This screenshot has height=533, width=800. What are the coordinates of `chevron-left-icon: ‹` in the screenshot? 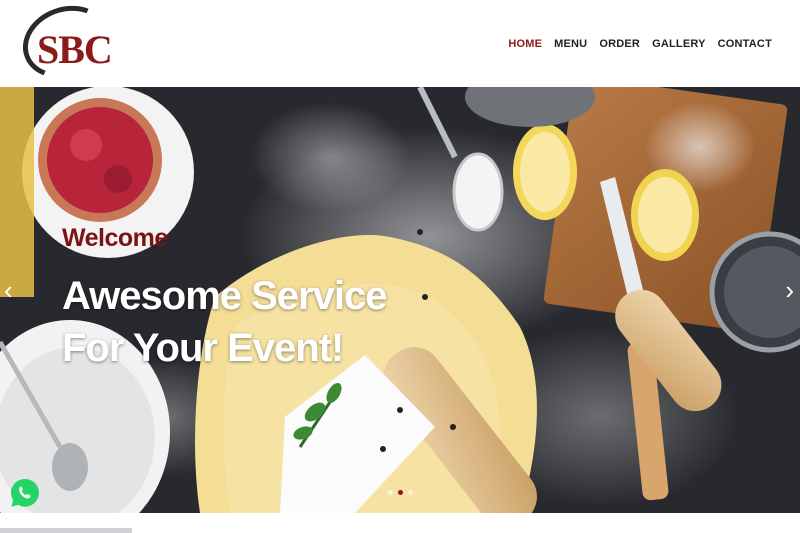 It's located at (8, 290).